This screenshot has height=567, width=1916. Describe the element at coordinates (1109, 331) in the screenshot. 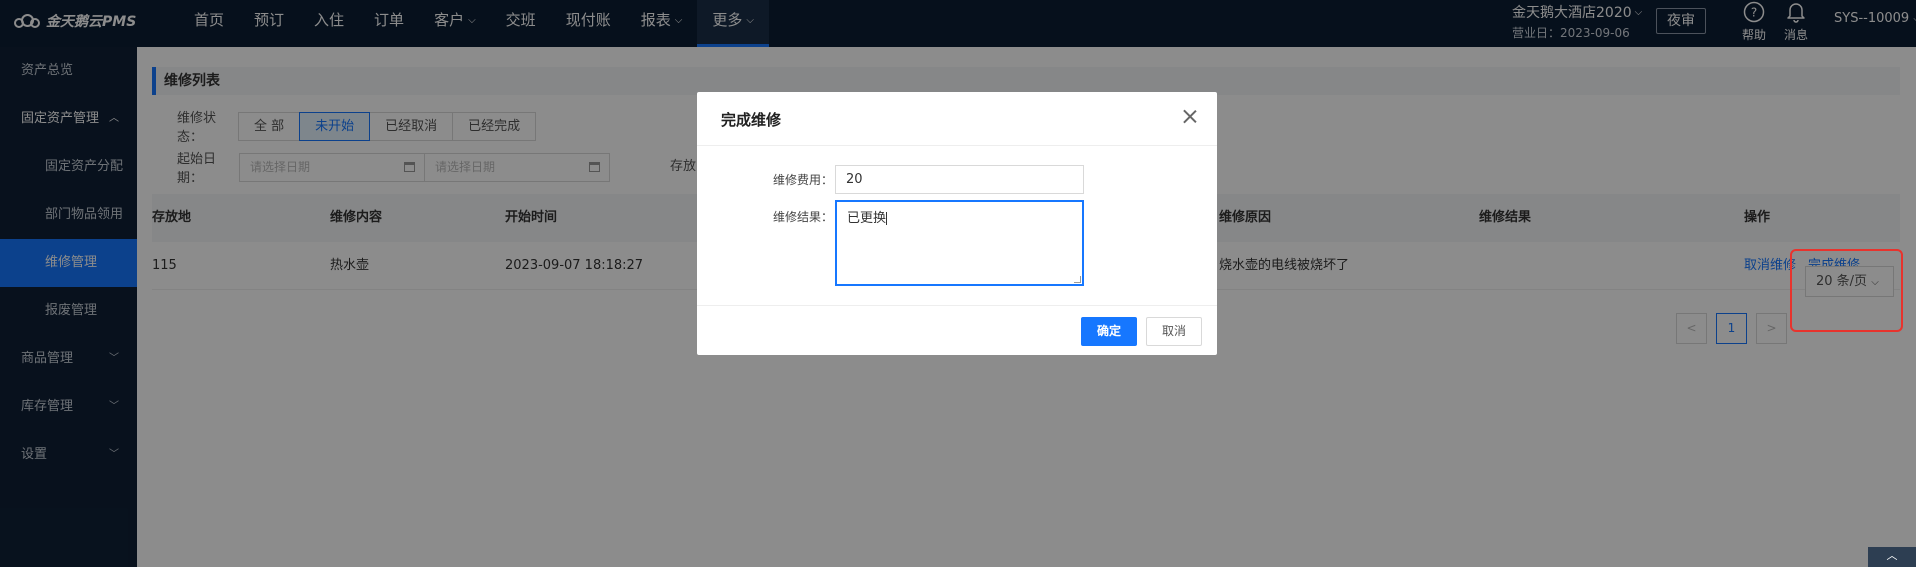

I see `confirm-button: 确定` at that location.